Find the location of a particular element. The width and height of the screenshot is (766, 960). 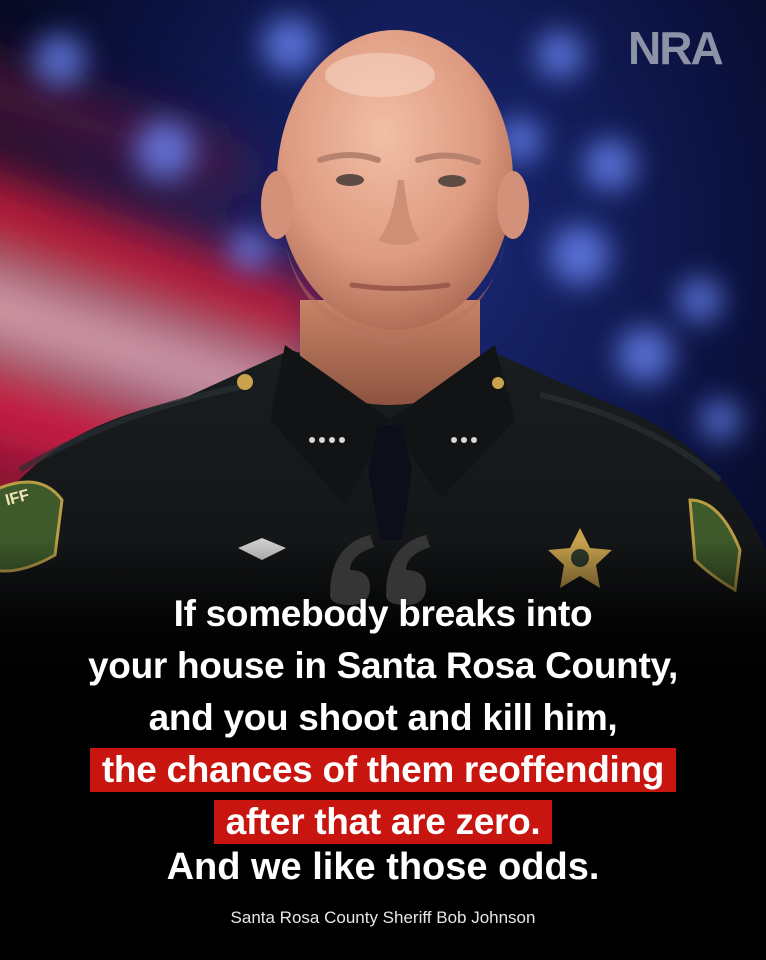

nra-logo: NRA is located at coordinates (676, 46).